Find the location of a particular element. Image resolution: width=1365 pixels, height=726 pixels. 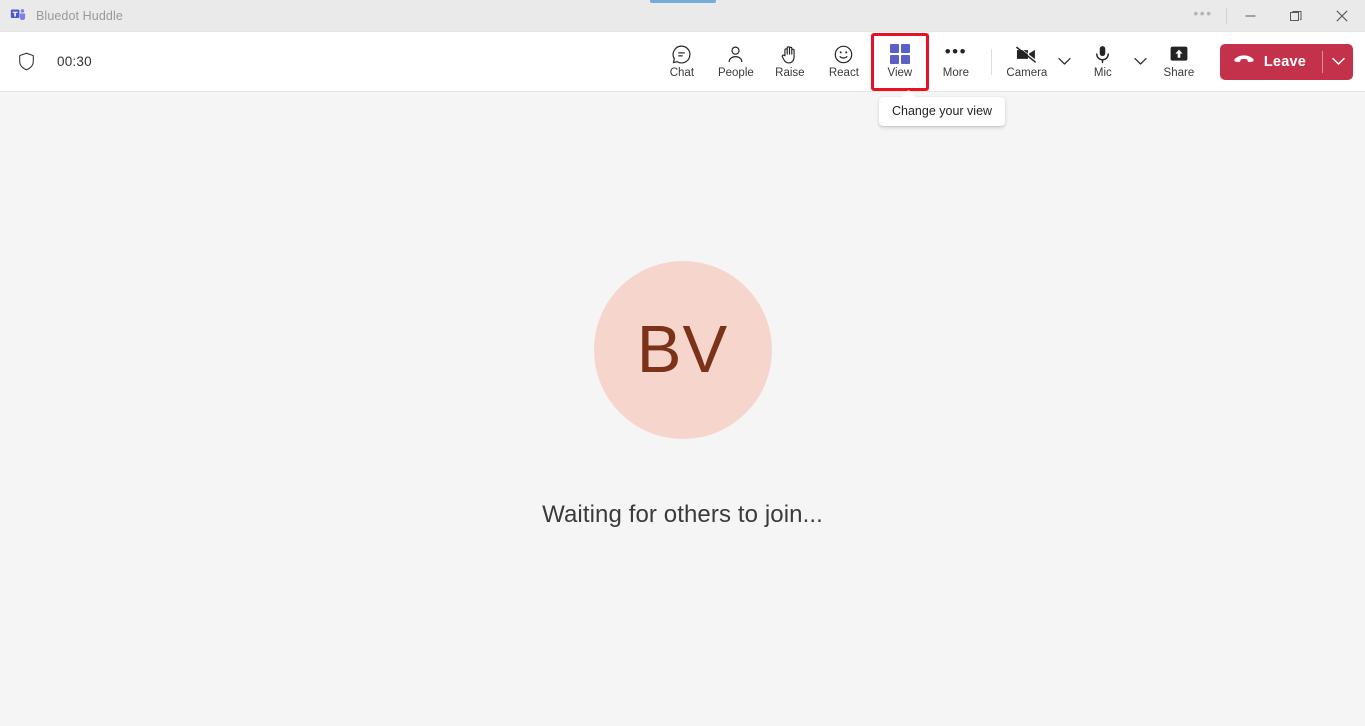

tooltip-text: Change your view is located at coordinates (942, 111).